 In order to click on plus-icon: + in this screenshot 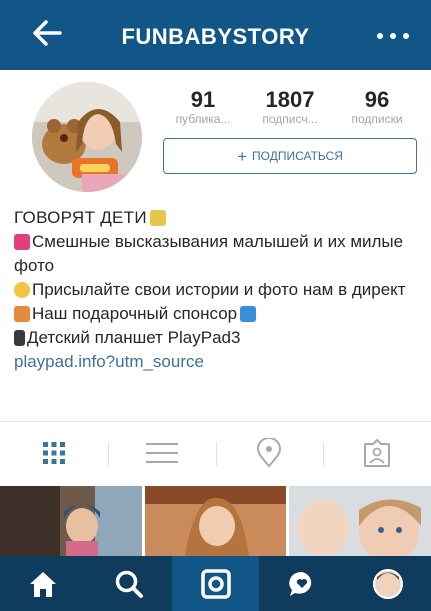, I will do `click(242, 156)`.